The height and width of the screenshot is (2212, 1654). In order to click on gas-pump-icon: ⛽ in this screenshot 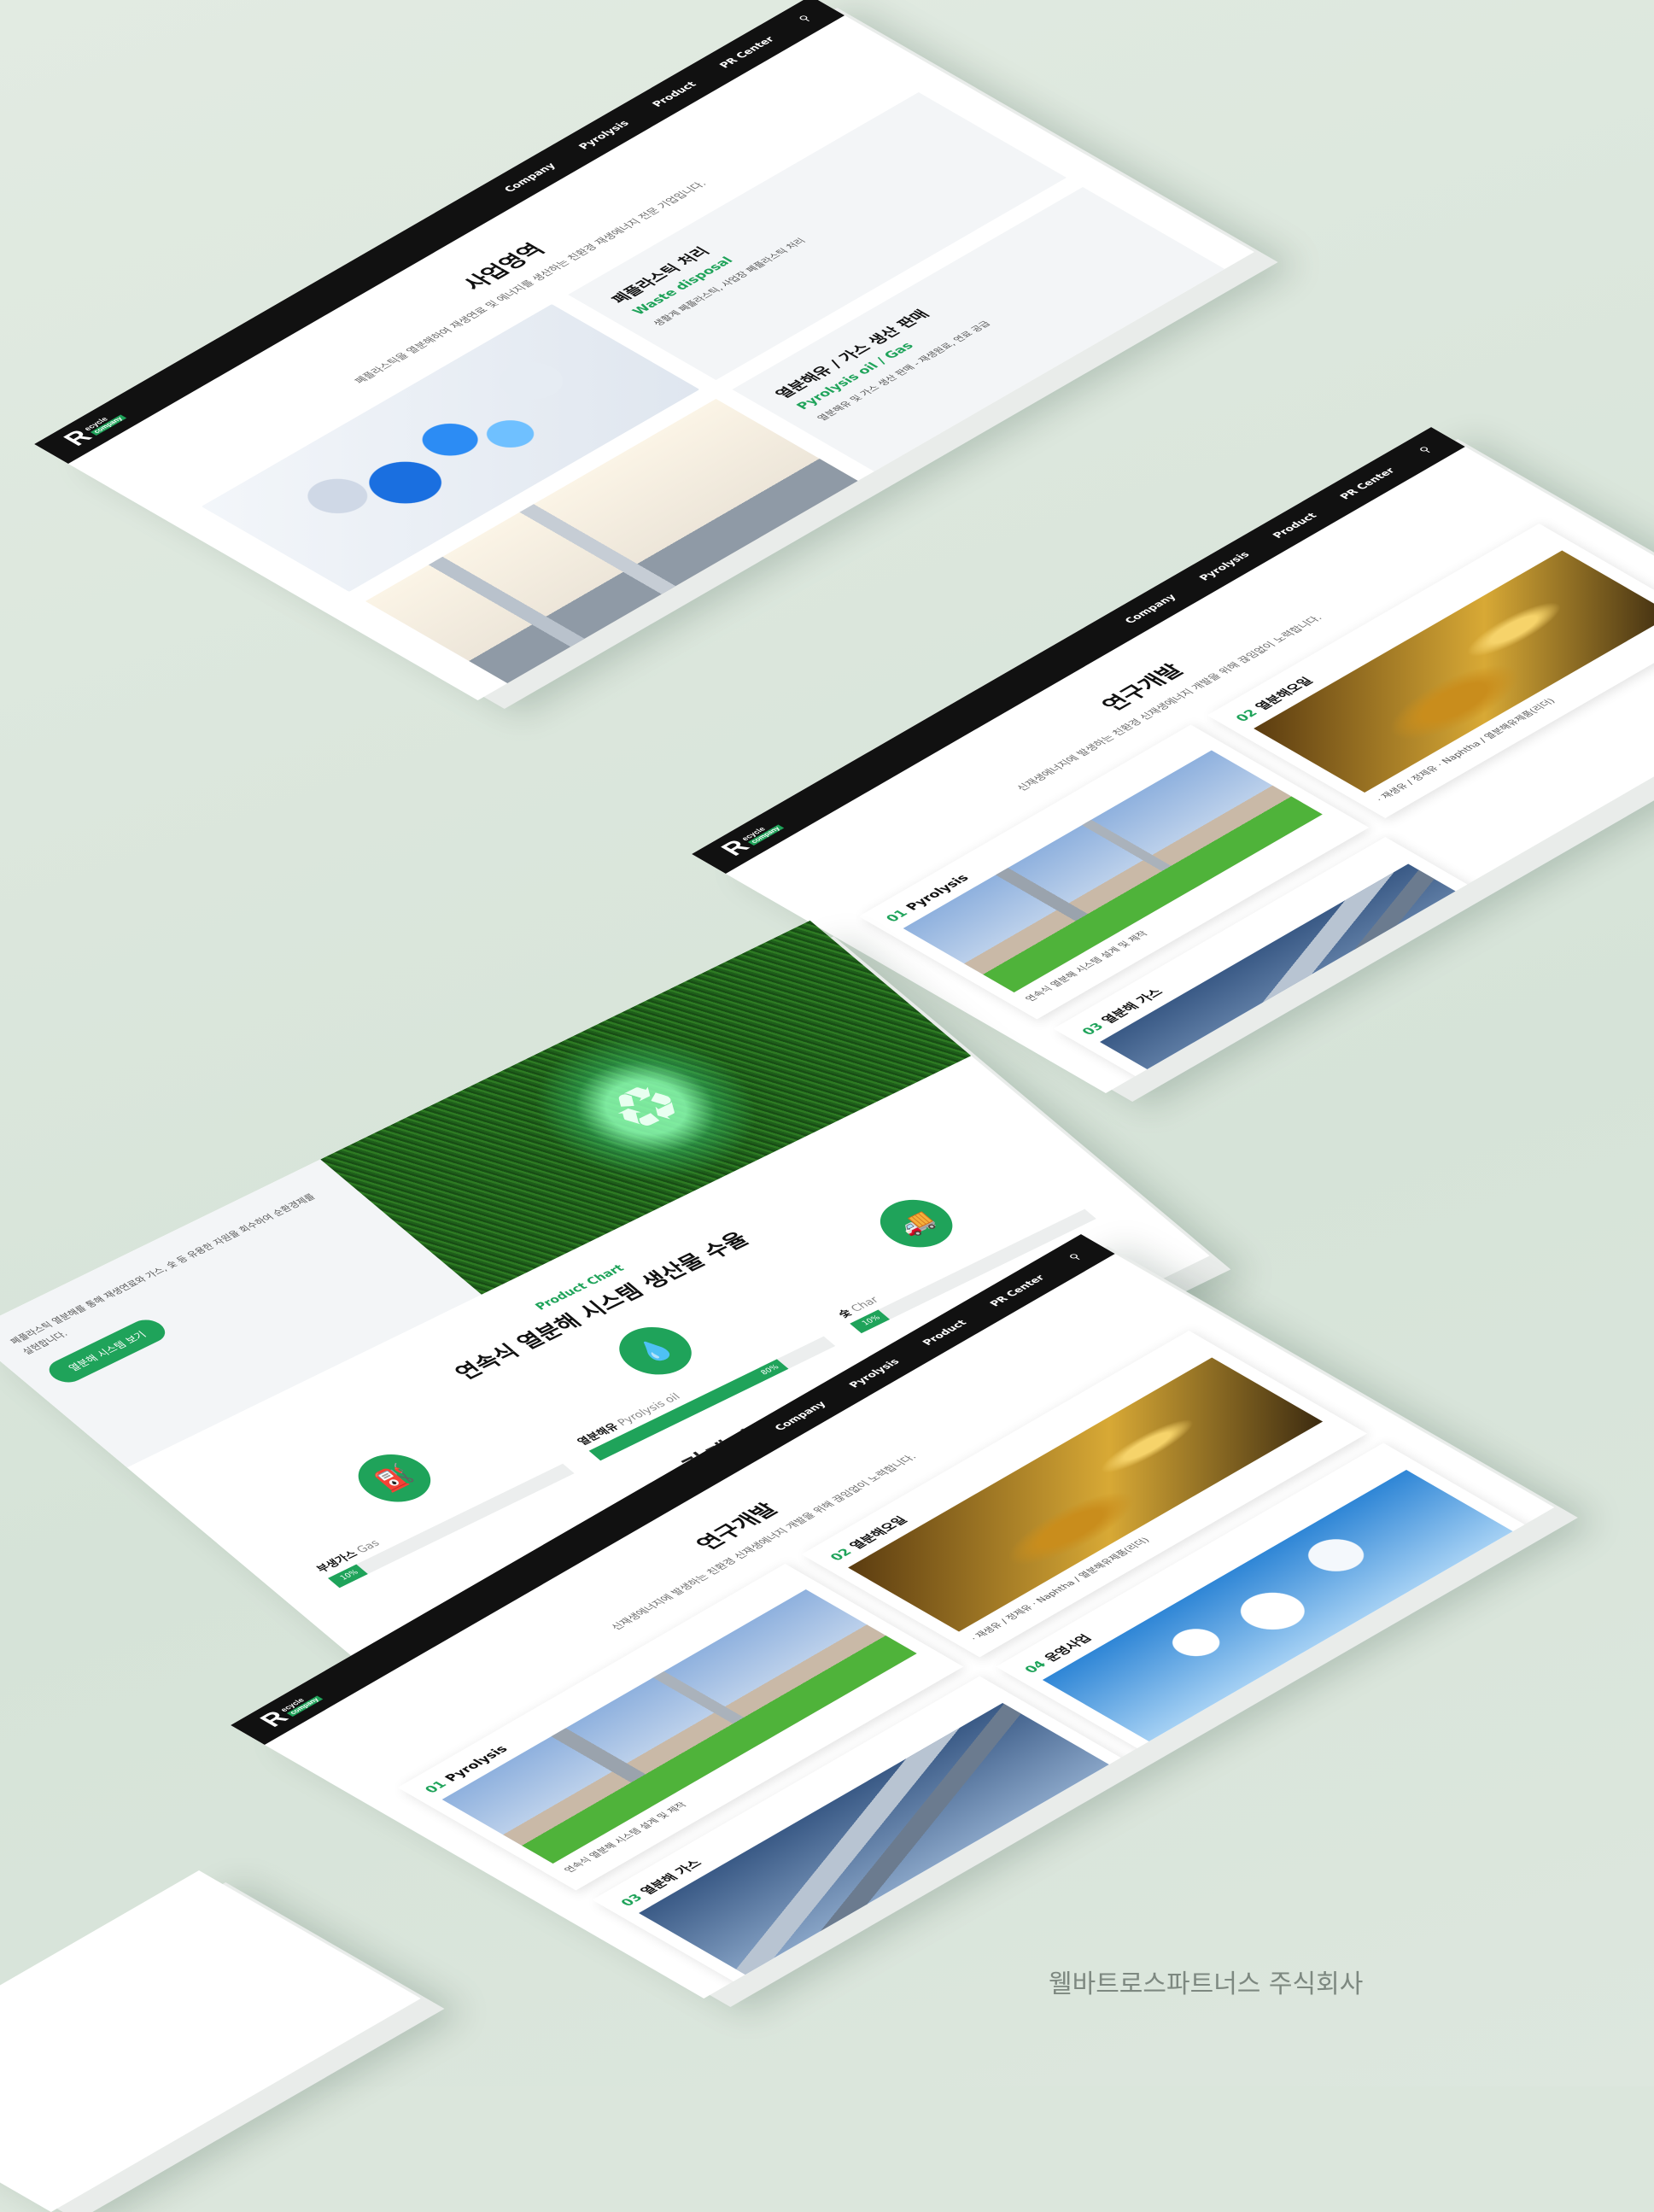, I will do `click(395, 1478)`.